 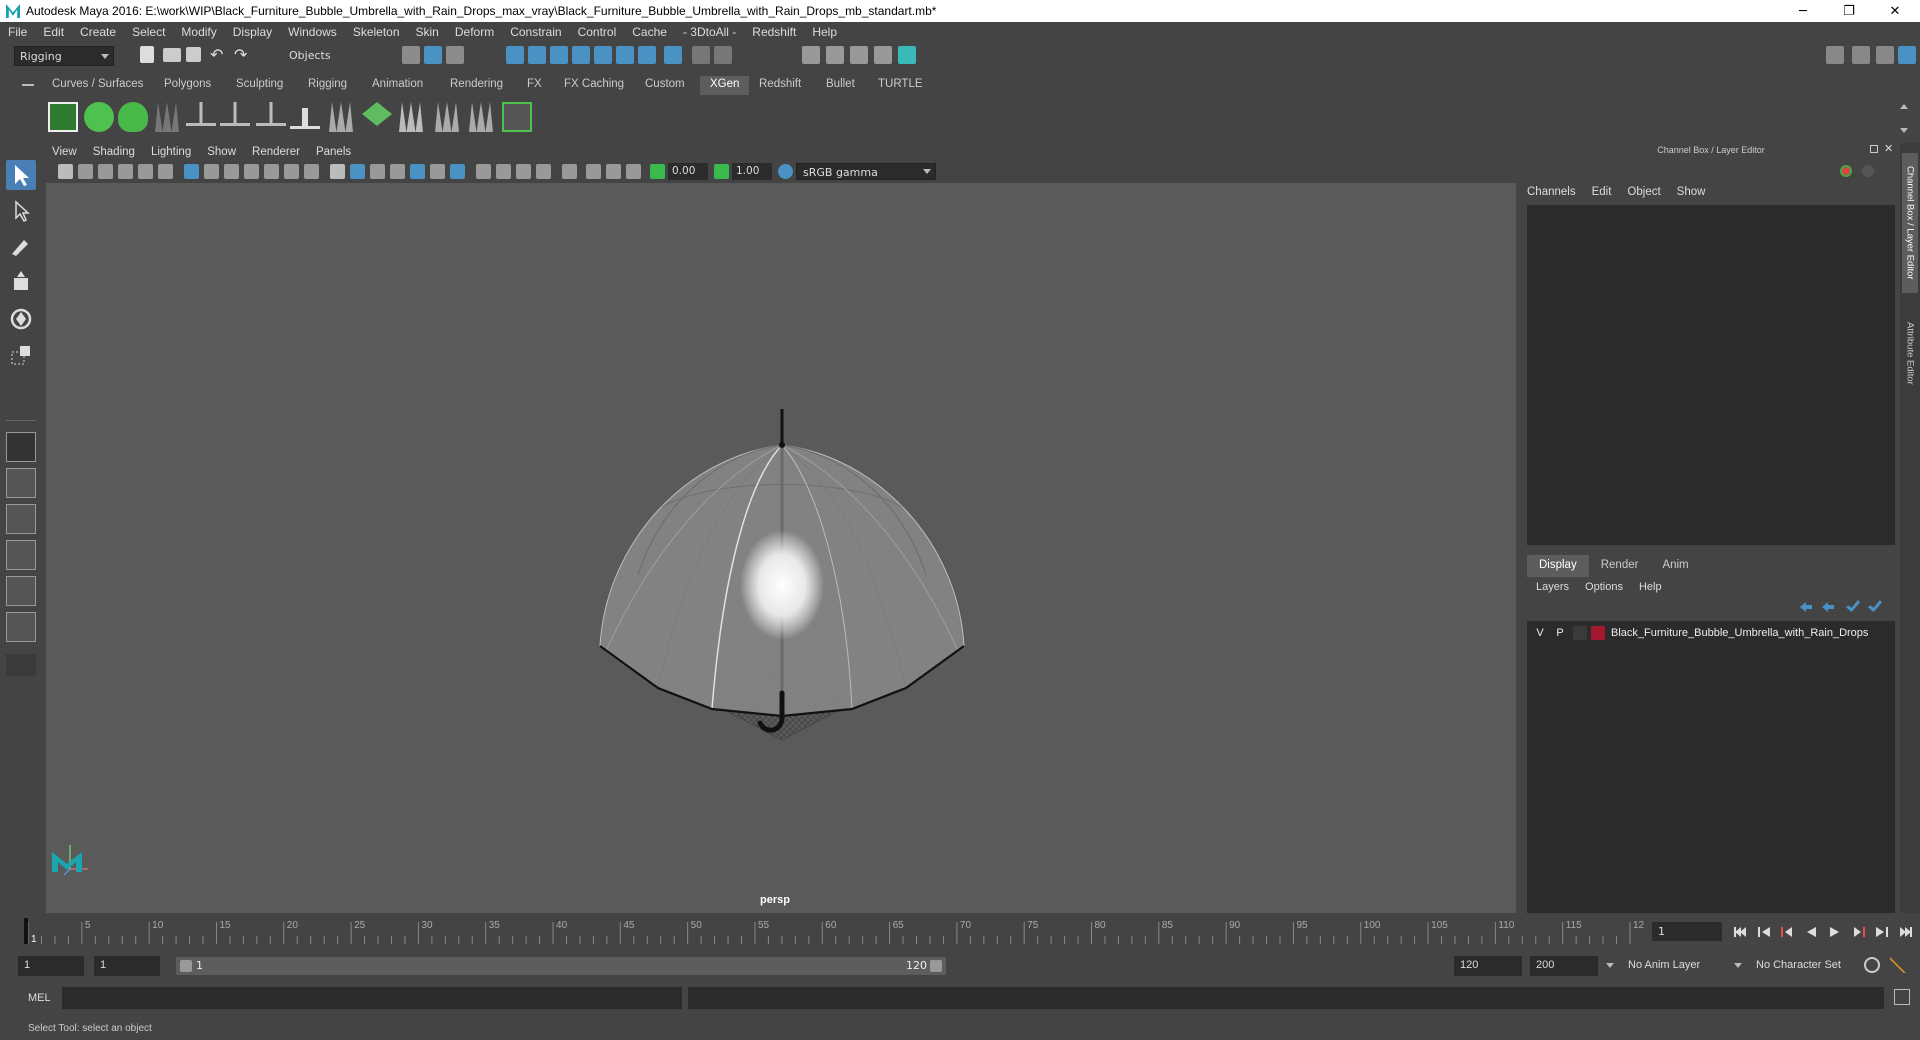 I want to click on move-layer-down-icon, so click(x=1828, y=607).